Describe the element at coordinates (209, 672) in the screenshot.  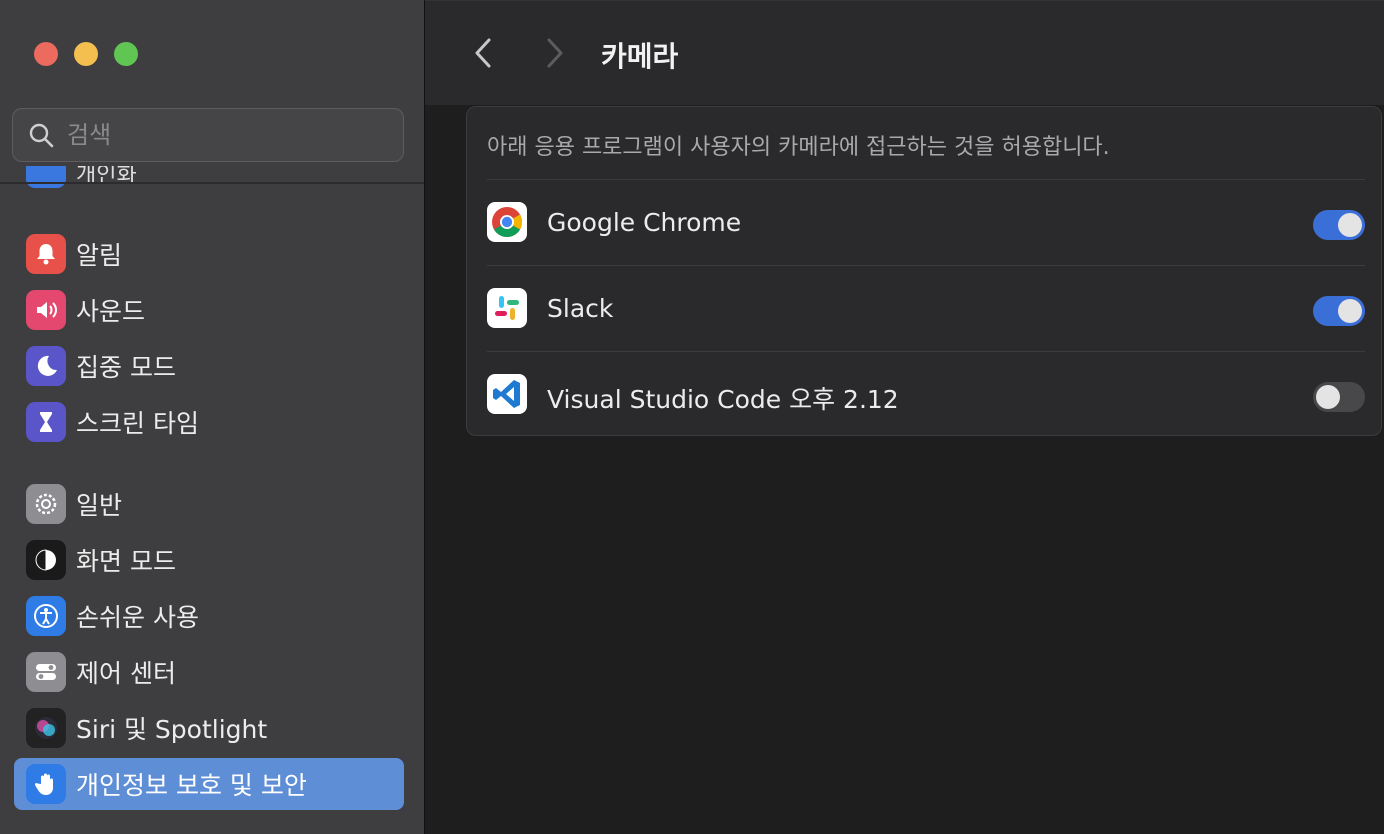
I see `sidebar-item-control-center: 제어 센터` at that location.